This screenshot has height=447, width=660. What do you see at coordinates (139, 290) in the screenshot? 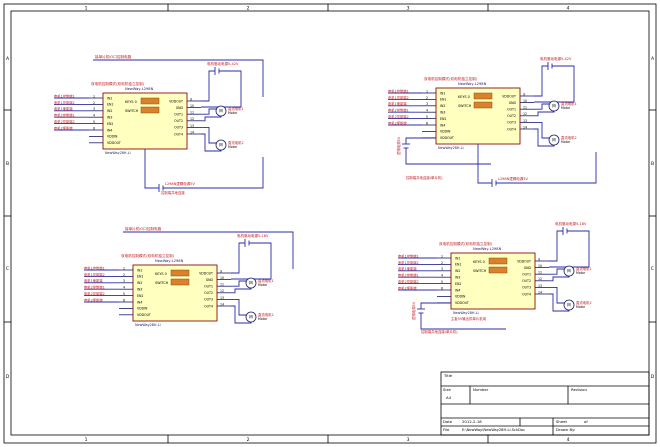
I see `left-pin-label: IN3` at bounding box center [139, 290].